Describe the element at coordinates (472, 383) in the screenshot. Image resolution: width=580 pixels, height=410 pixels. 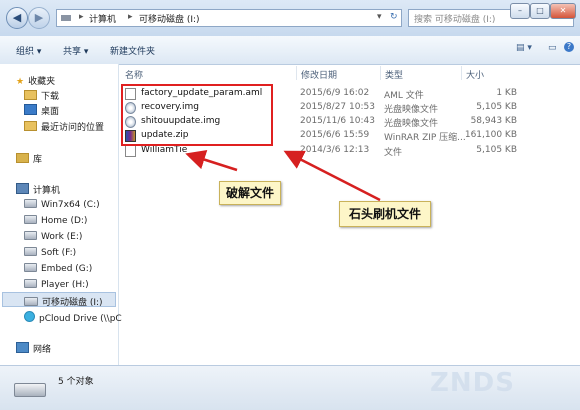
I see `watermark-logo: ZNDS` at that location.